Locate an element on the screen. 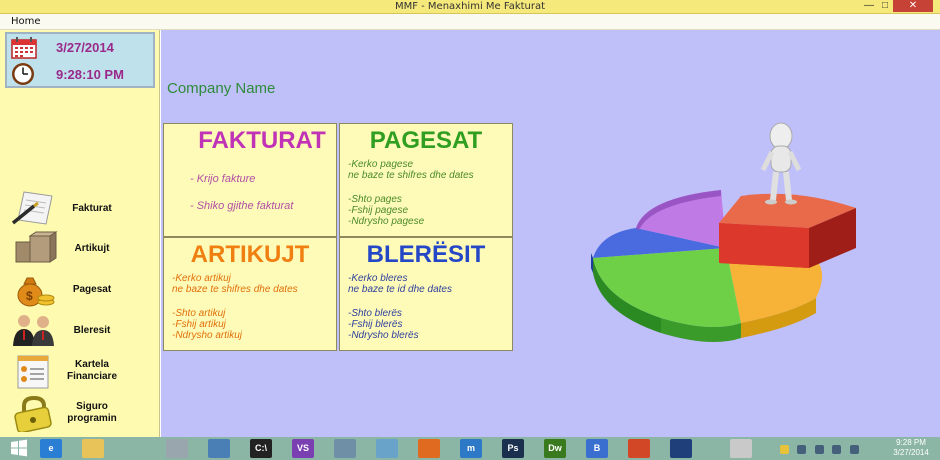  sidebar-item-fakturat: Fakturat is located at coordinates (80, 209).